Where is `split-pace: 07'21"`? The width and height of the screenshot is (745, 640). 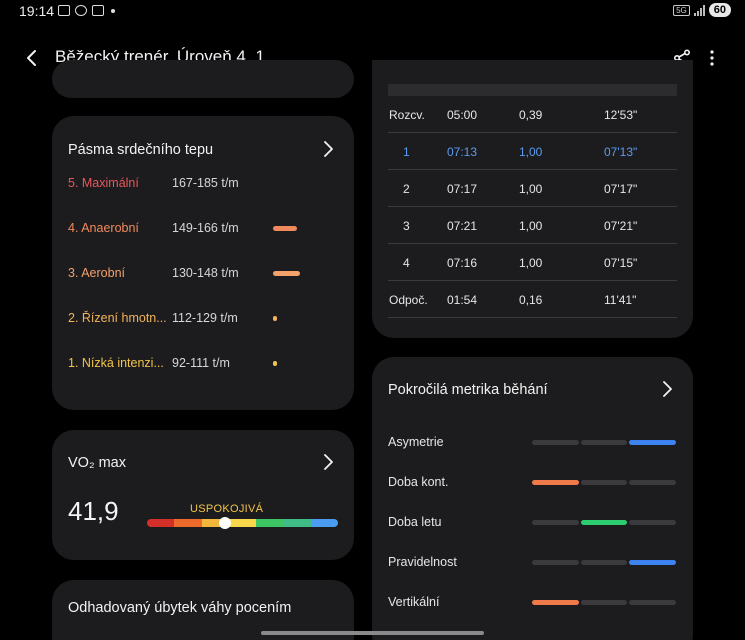
split-pace: 07'21" is located at coordinates (621, 226).